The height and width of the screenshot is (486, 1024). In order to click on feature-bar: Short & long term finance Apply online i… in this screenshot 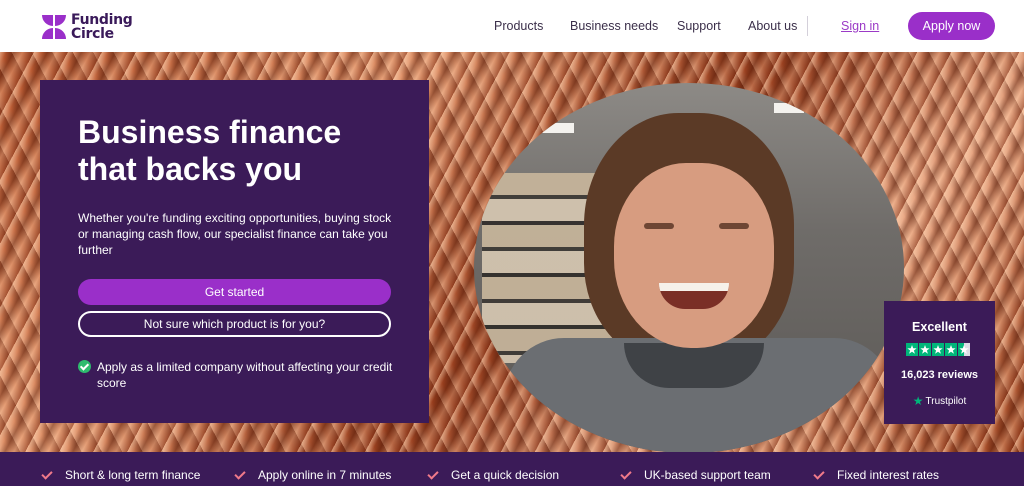, I will do `click(512, 469)`.